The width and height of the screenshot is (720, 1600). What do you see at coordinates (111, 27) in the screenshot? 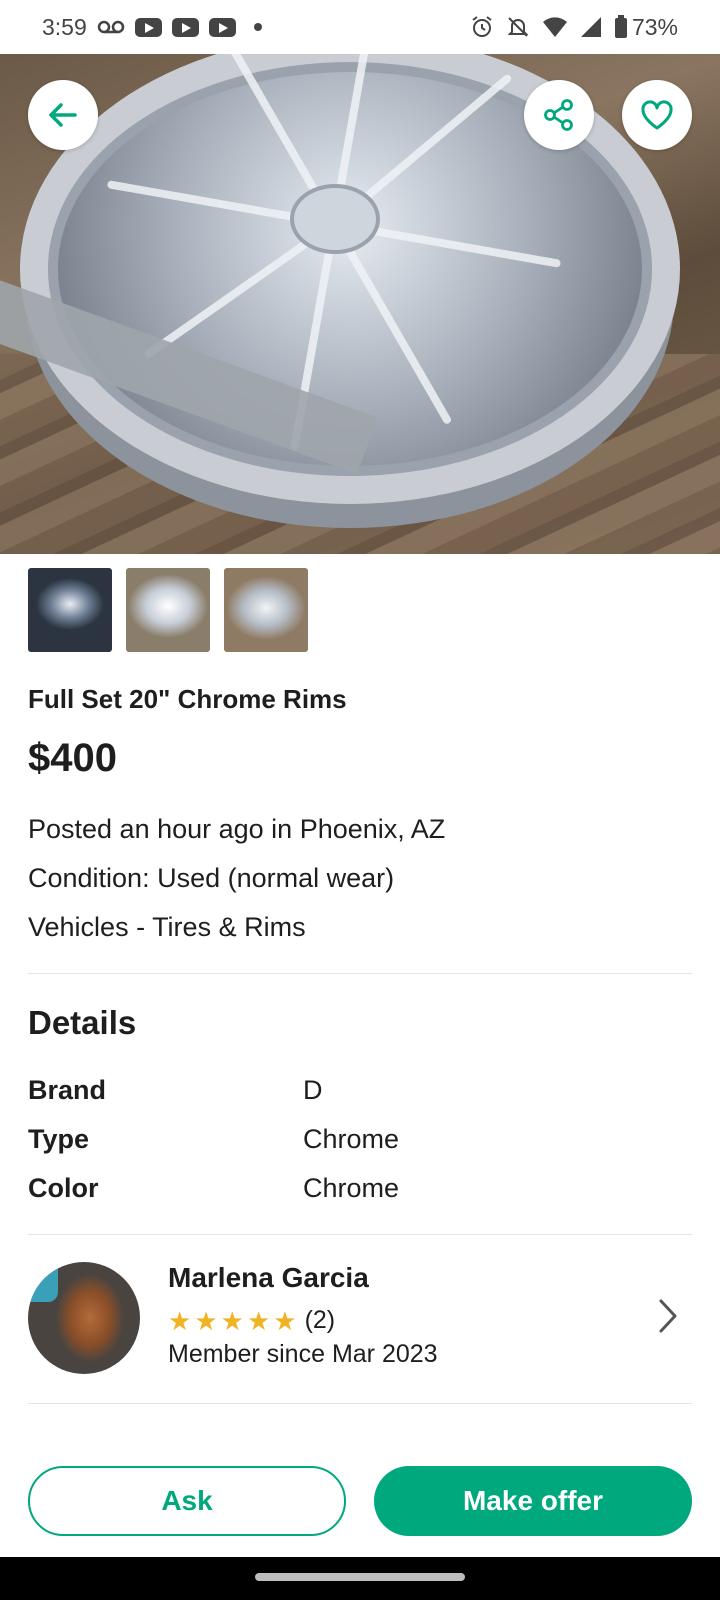
I see `voicemail-icon` at bounding box center [111, 27].